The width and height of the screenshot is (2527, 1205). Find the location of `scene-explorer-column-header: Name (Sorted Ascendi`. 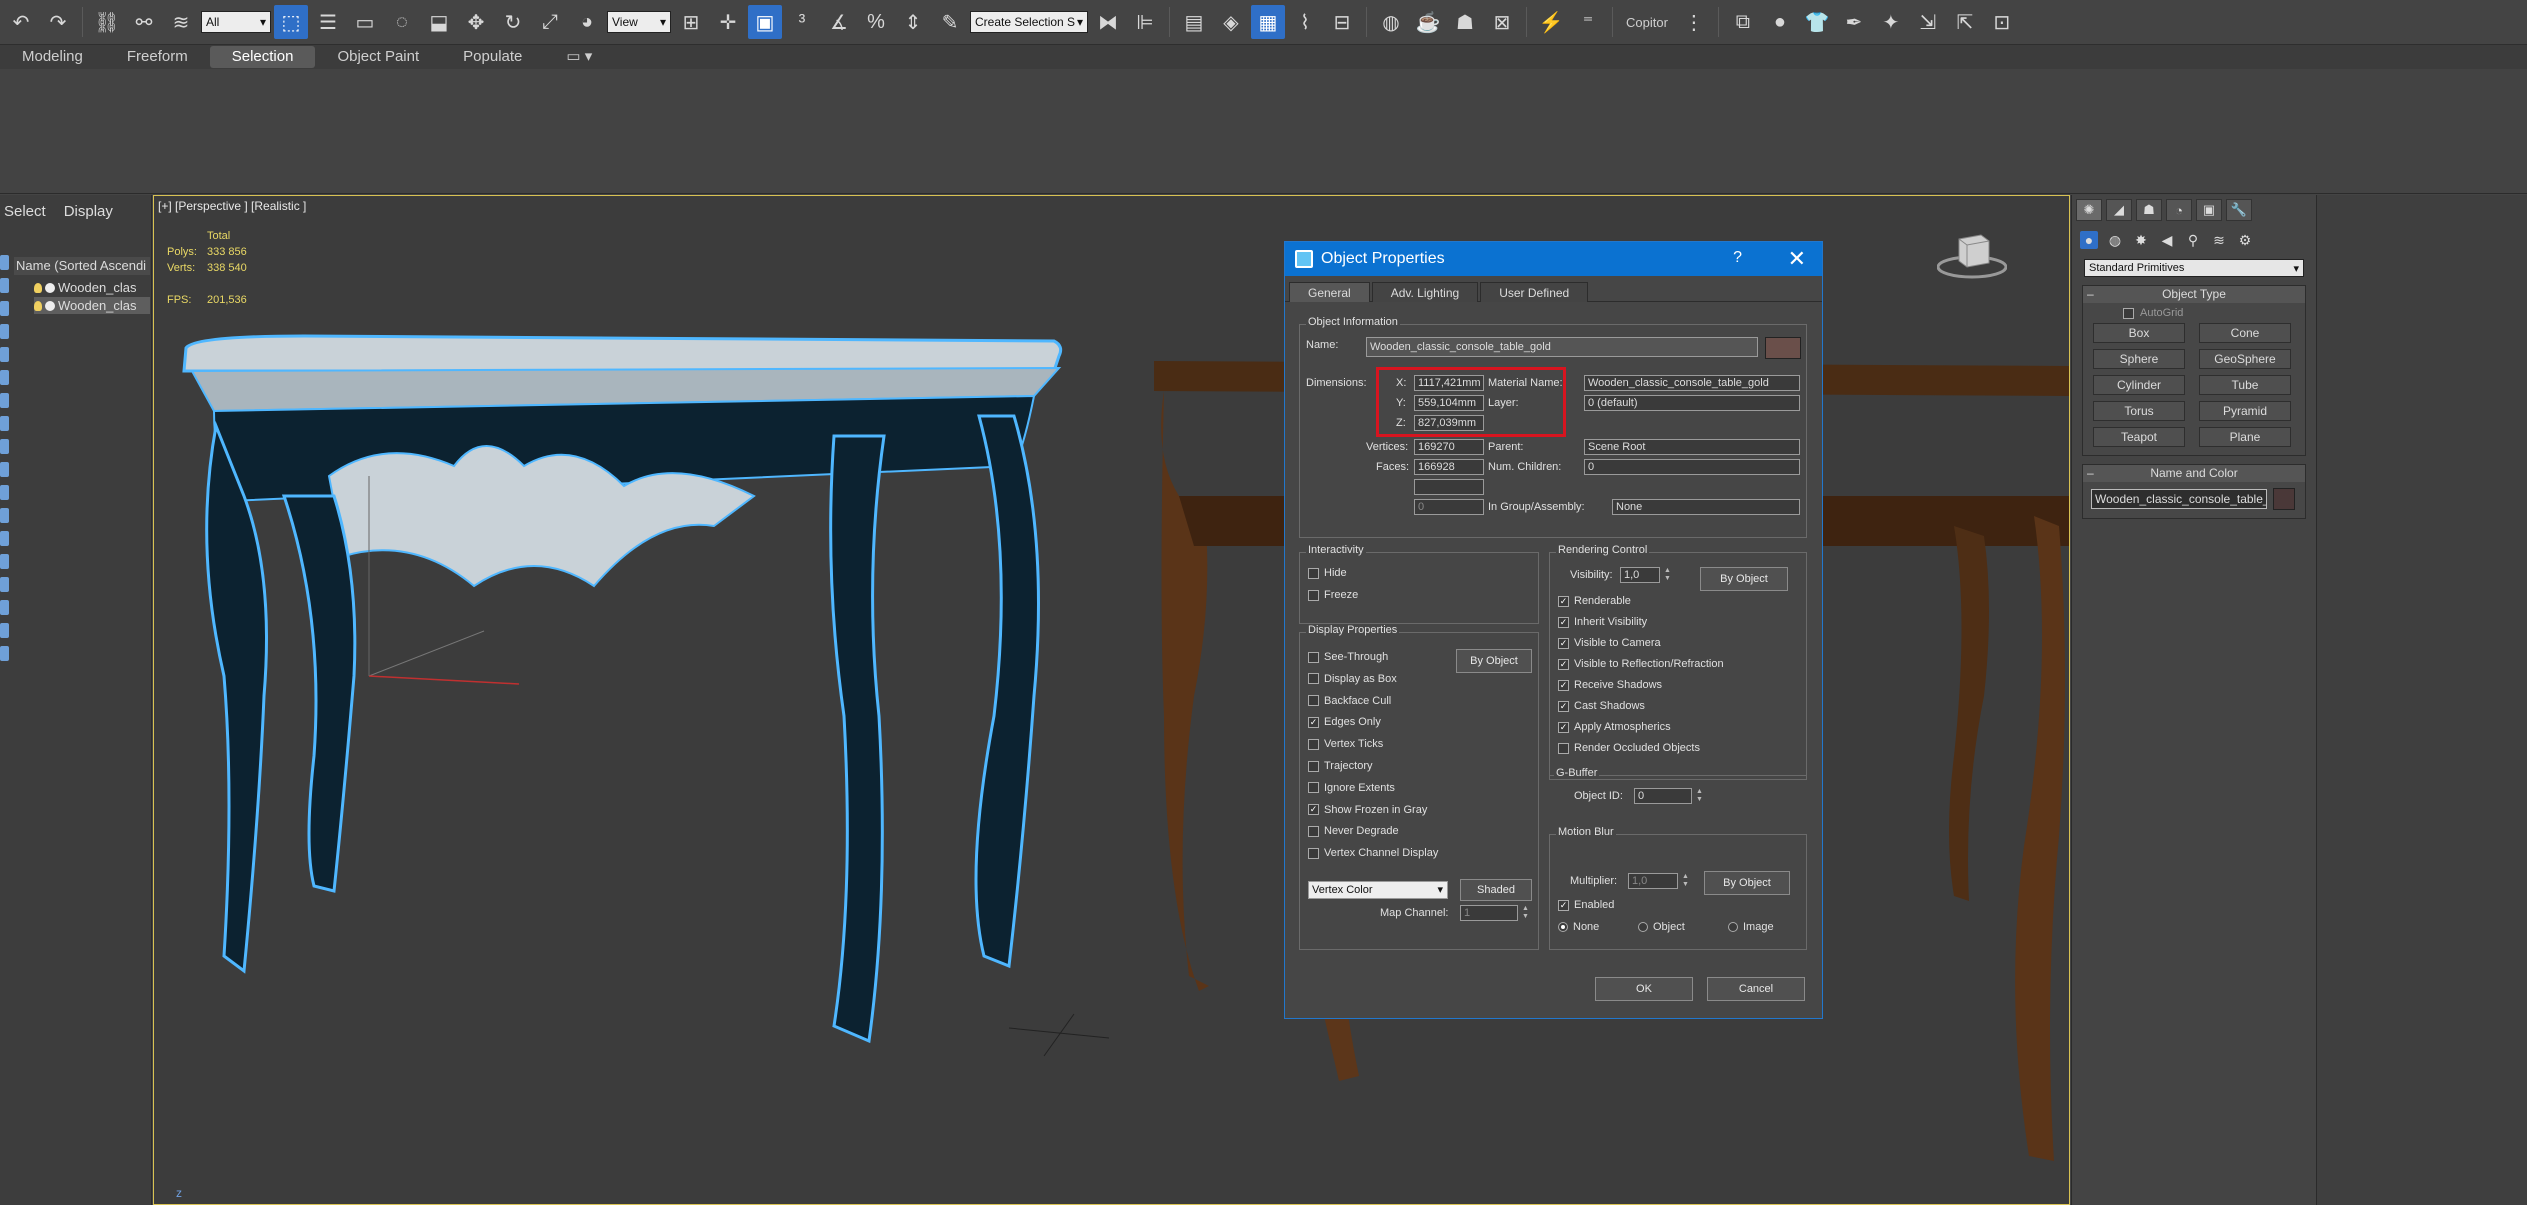

scene-explorer-column-header: Name (Sorted Ascendi is located at coordinates (82, 266).